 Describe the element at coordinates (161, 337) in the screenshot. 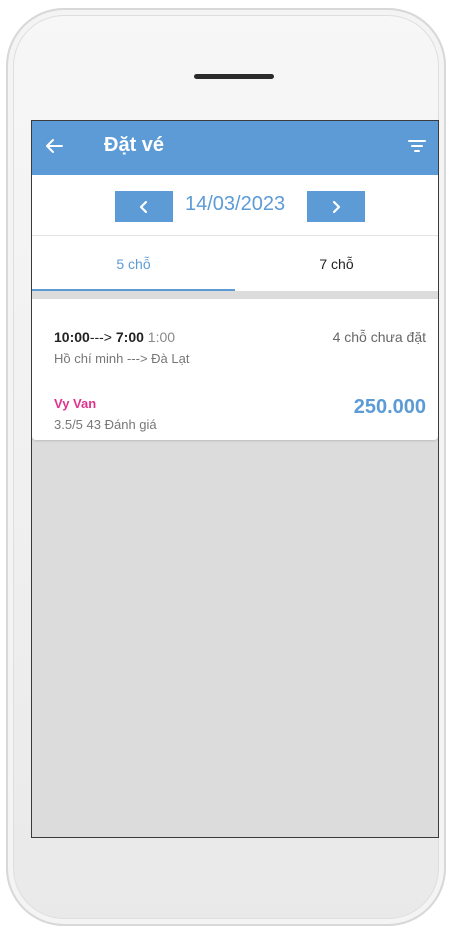

I see `trip-duration: 1:00` at that location.